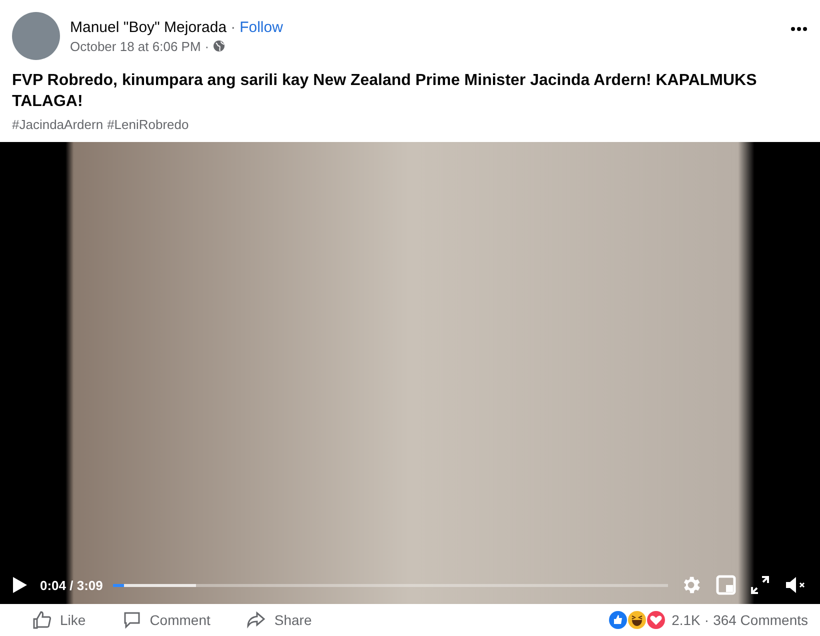 This screenshot has width=820, height=636. What do you see at coordinates (617, 620) in the screenshot?
I see `like-reaction-icon` at bounding box center [617, 620].